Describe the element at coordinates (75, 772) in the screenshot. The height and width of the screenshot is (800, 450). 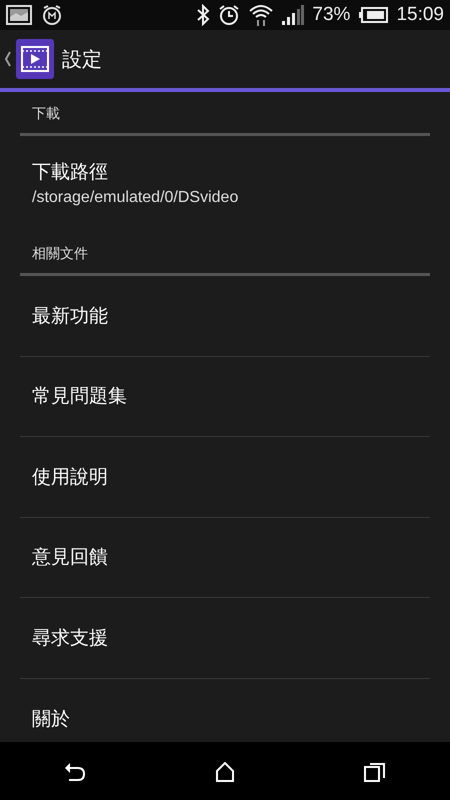
I see `back-icon` at that location.